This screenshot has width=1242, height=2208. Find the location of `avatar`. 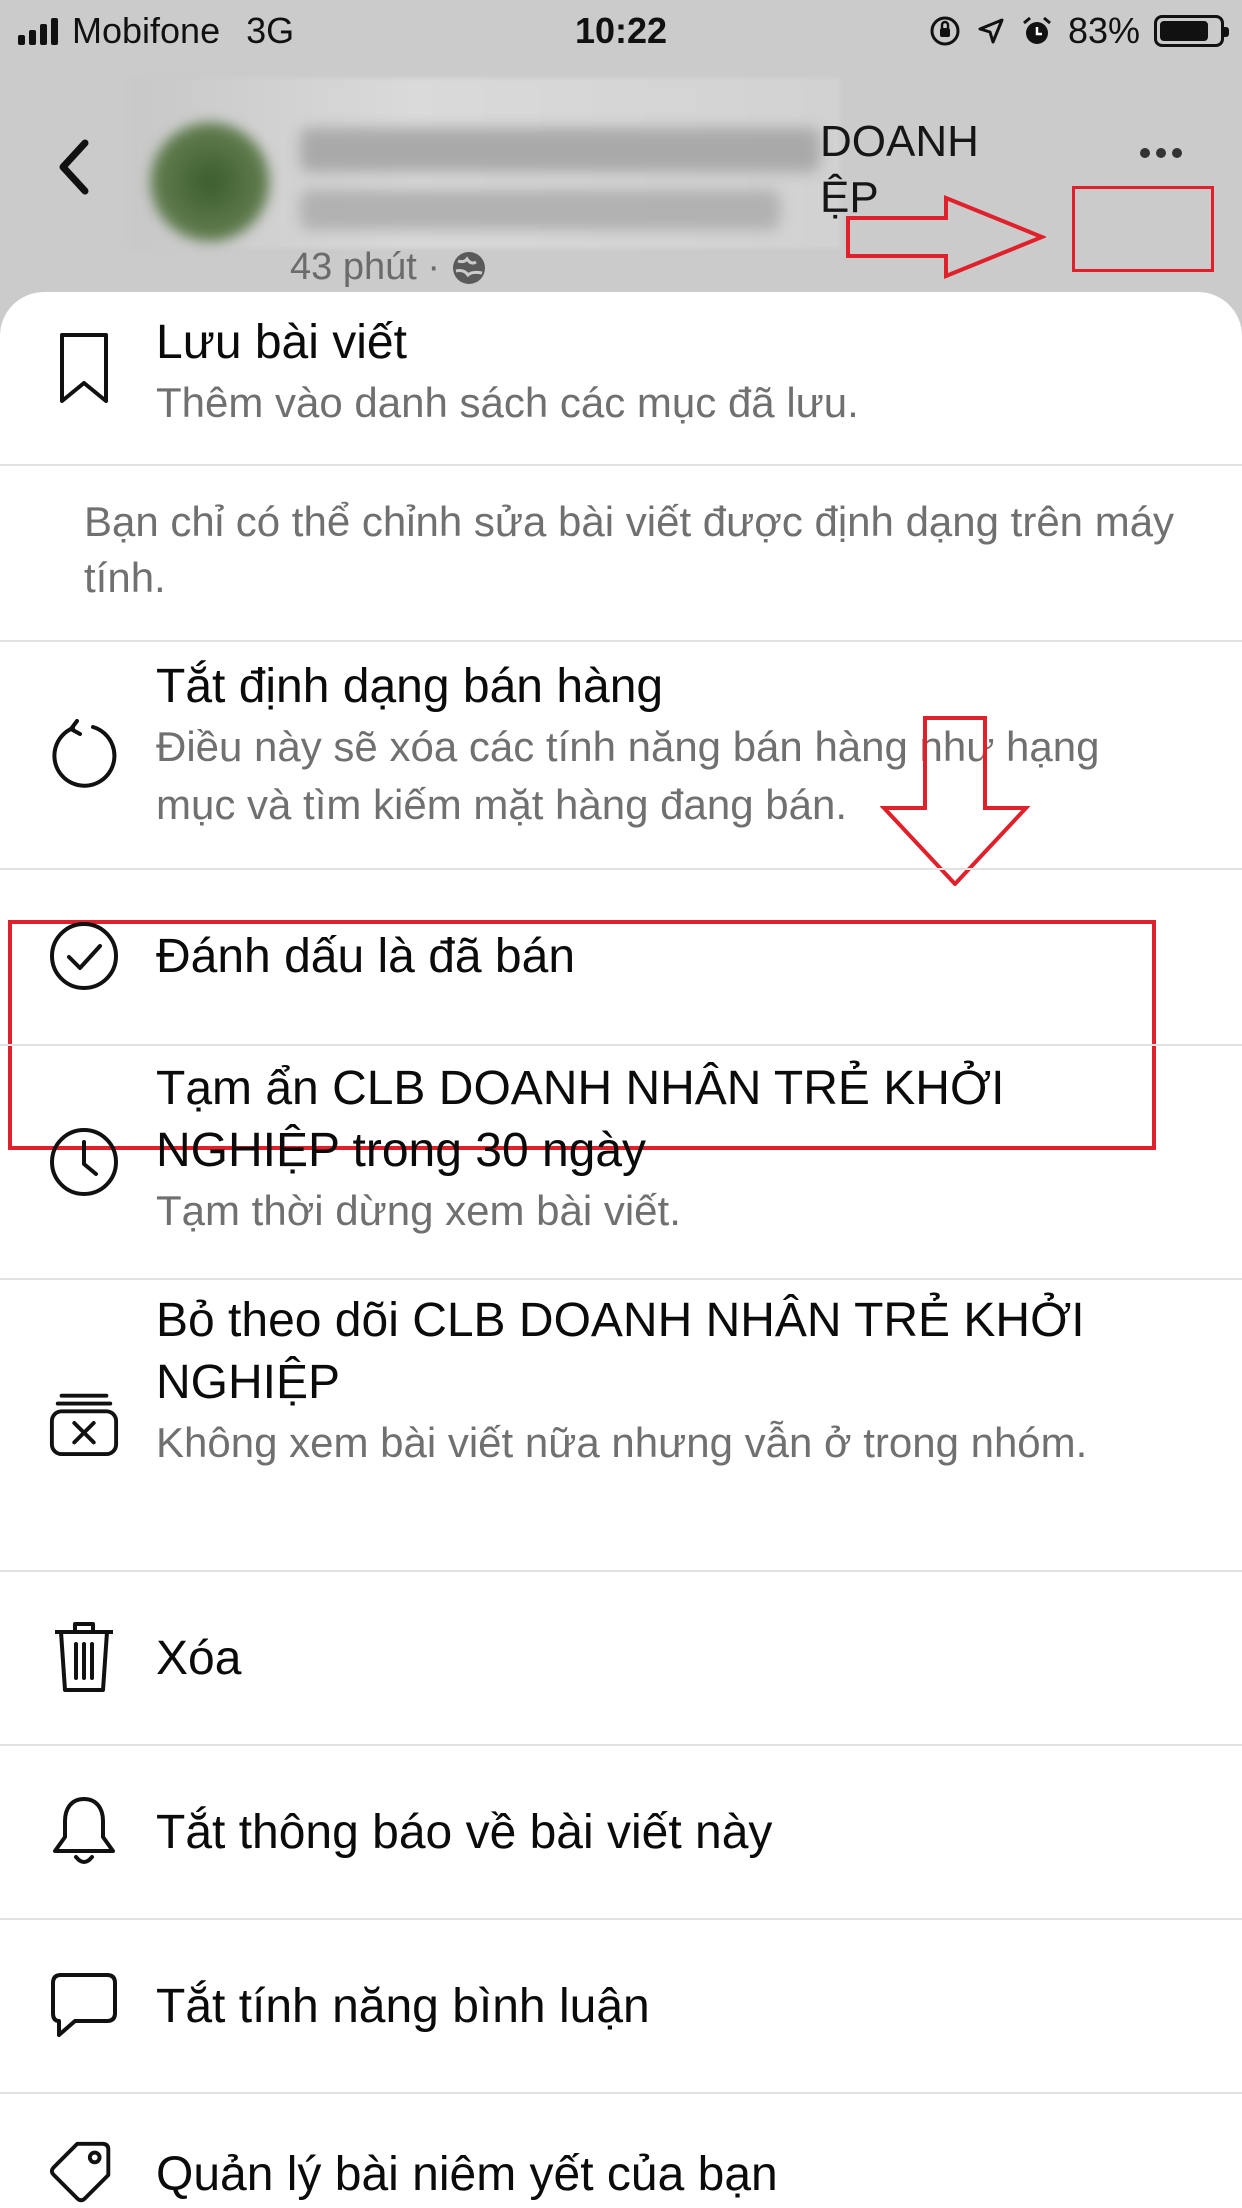

avatar is located at coordinates (210, 182).